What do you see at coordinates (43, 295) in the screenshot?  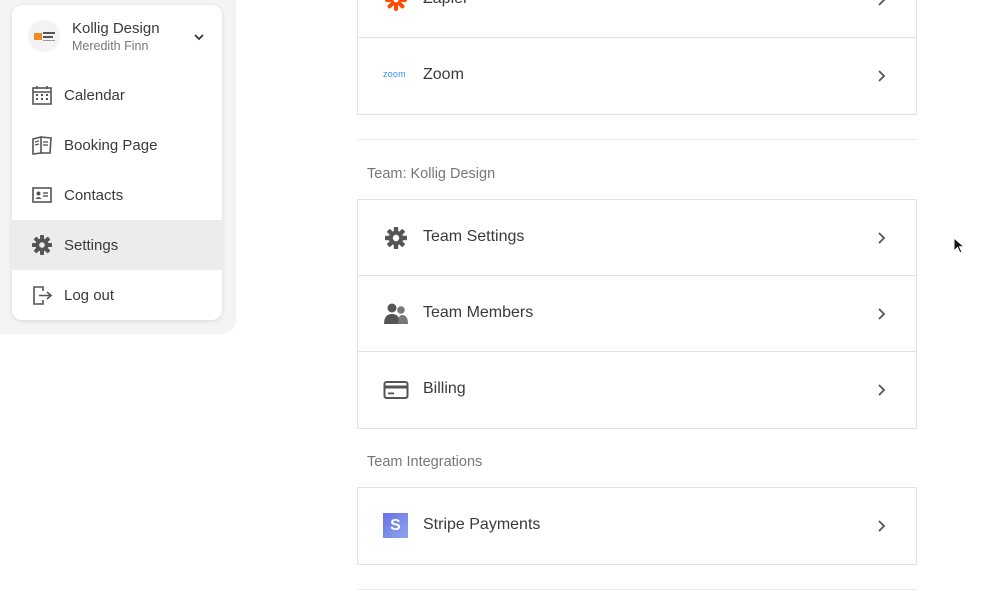 I see `logout-icon` at bounding box center [43, 295].